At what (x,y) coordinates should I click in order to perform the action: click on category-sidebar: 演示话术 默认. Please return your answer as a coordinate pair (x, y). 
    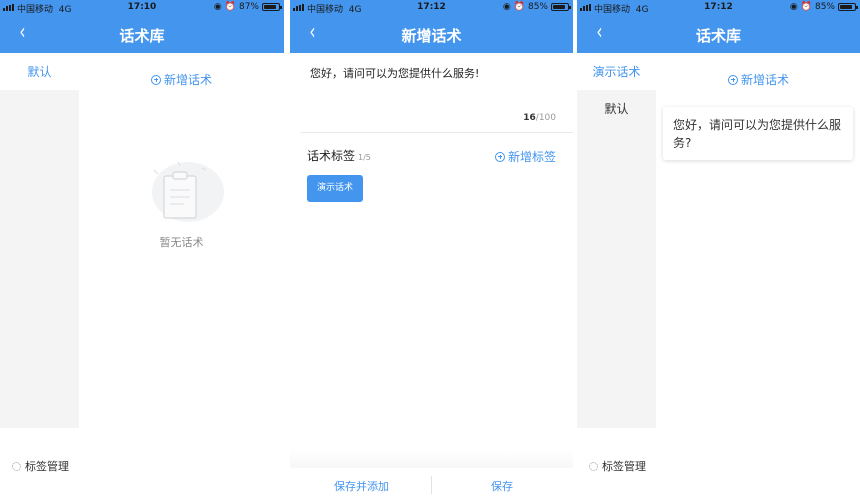
    Looking at the image, I should click on (616, 240).